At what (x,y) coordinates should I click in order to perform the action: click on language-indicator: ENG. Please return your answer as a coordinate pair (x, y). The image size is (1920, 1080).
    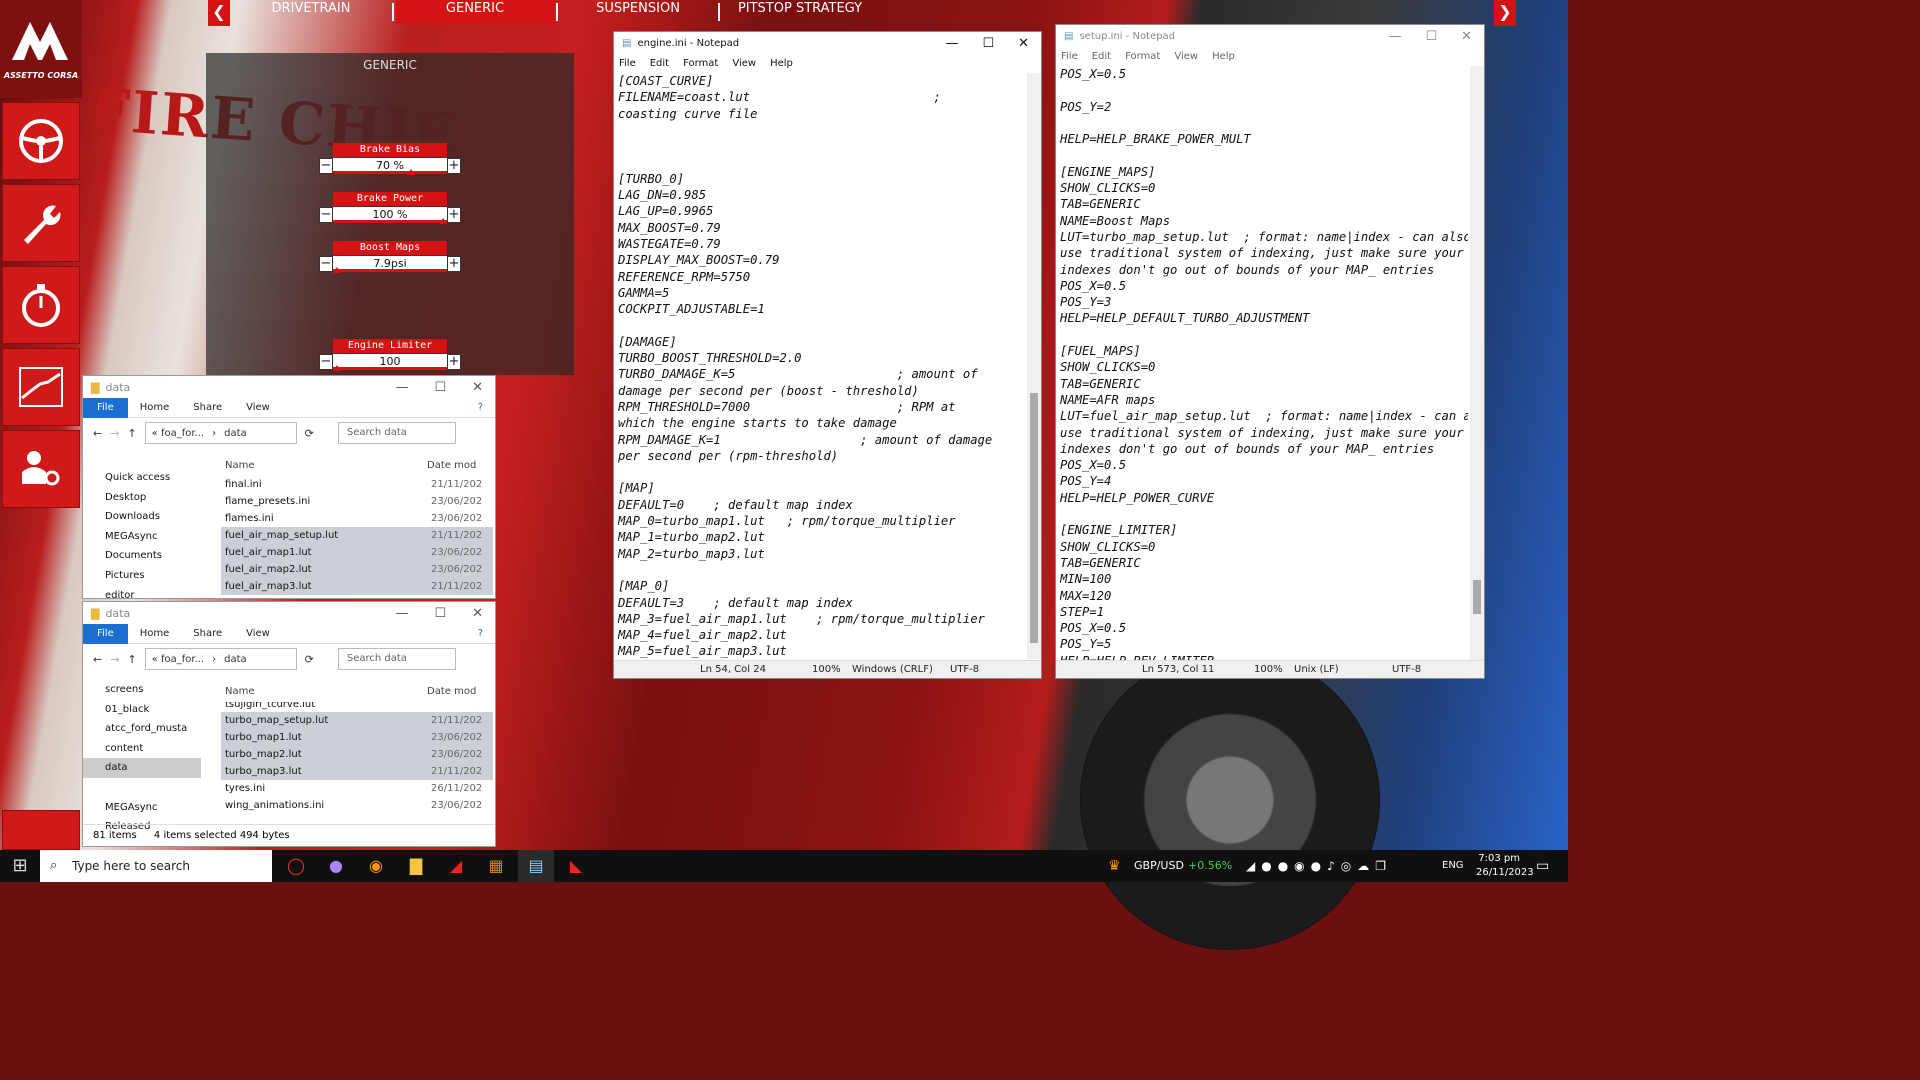
    Looking at the image, I should click on (1453, 866).